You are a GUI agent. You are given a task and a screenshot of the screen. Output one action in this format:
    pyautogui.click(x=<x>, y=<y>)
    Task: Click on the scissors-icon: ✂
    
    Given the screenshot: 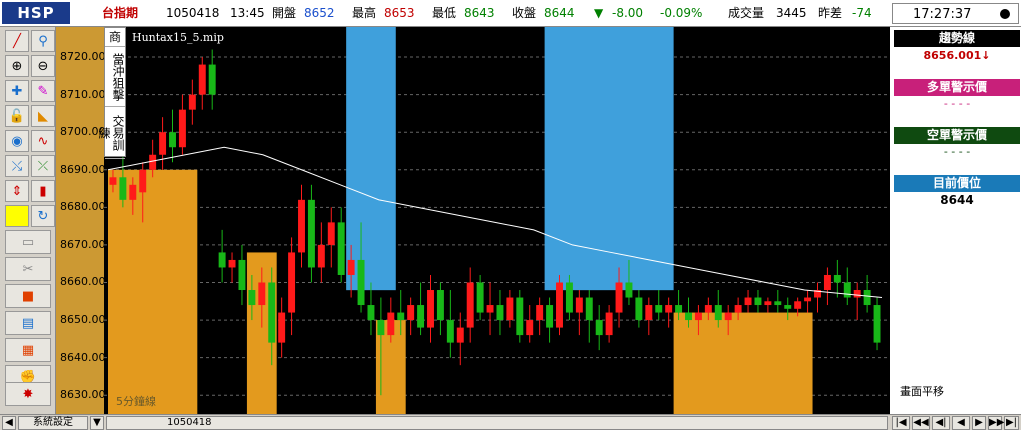 What is the action you would take?
    pyautogui.click(x=28, y=269)
    